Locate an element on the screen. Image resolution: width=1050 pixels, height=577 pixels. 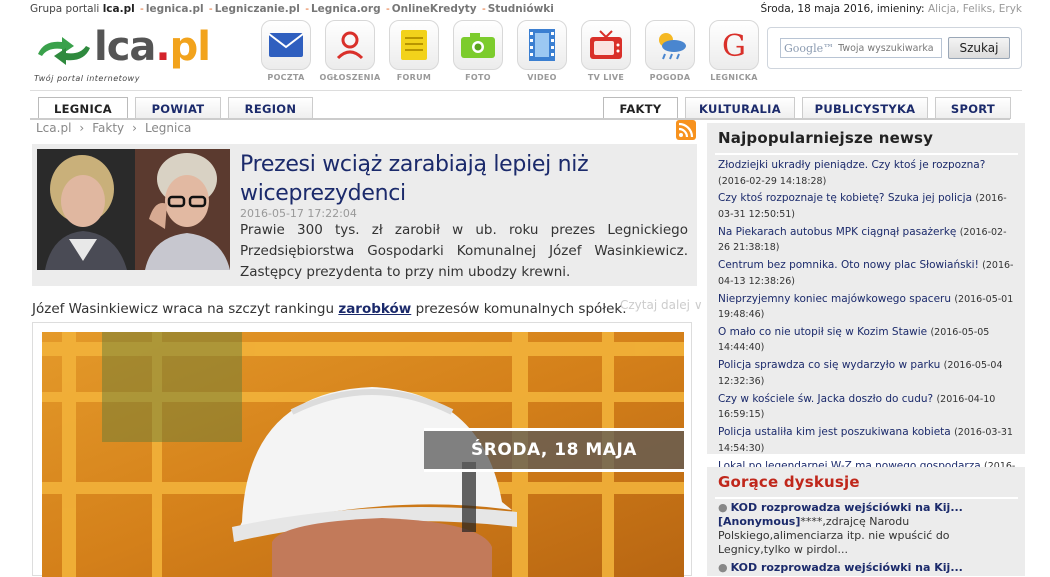
service-forum: FORUM is located at coordinates (414, 50).